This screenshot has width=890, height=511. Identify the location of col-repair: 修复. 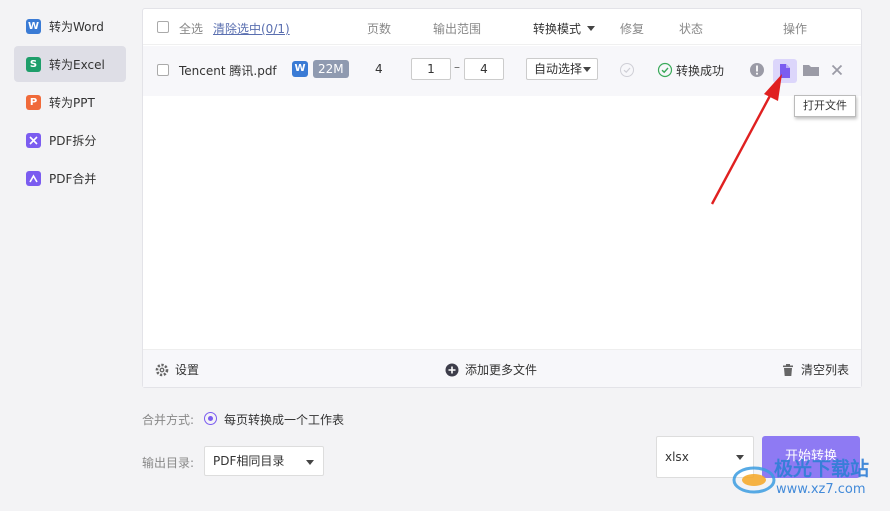
(632, 29).